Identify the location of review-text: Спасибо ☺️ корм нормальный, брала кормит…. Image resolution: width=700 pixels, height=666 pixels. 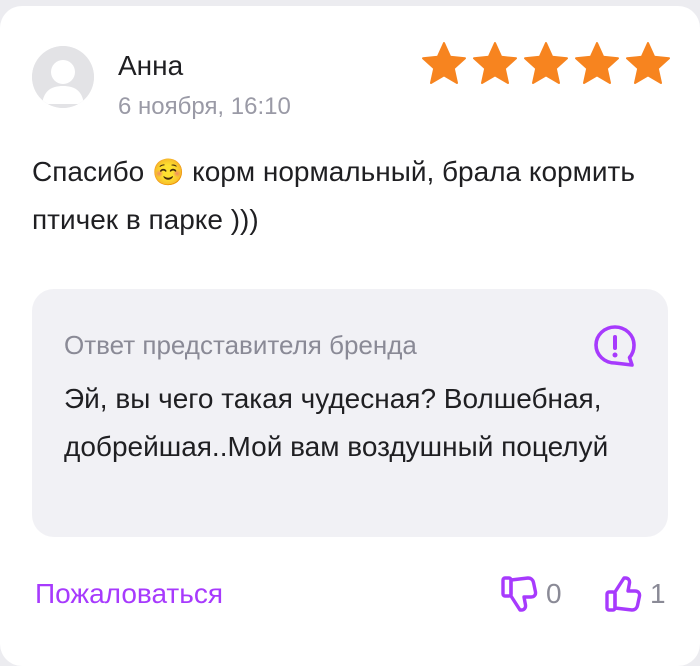
(342, 196).